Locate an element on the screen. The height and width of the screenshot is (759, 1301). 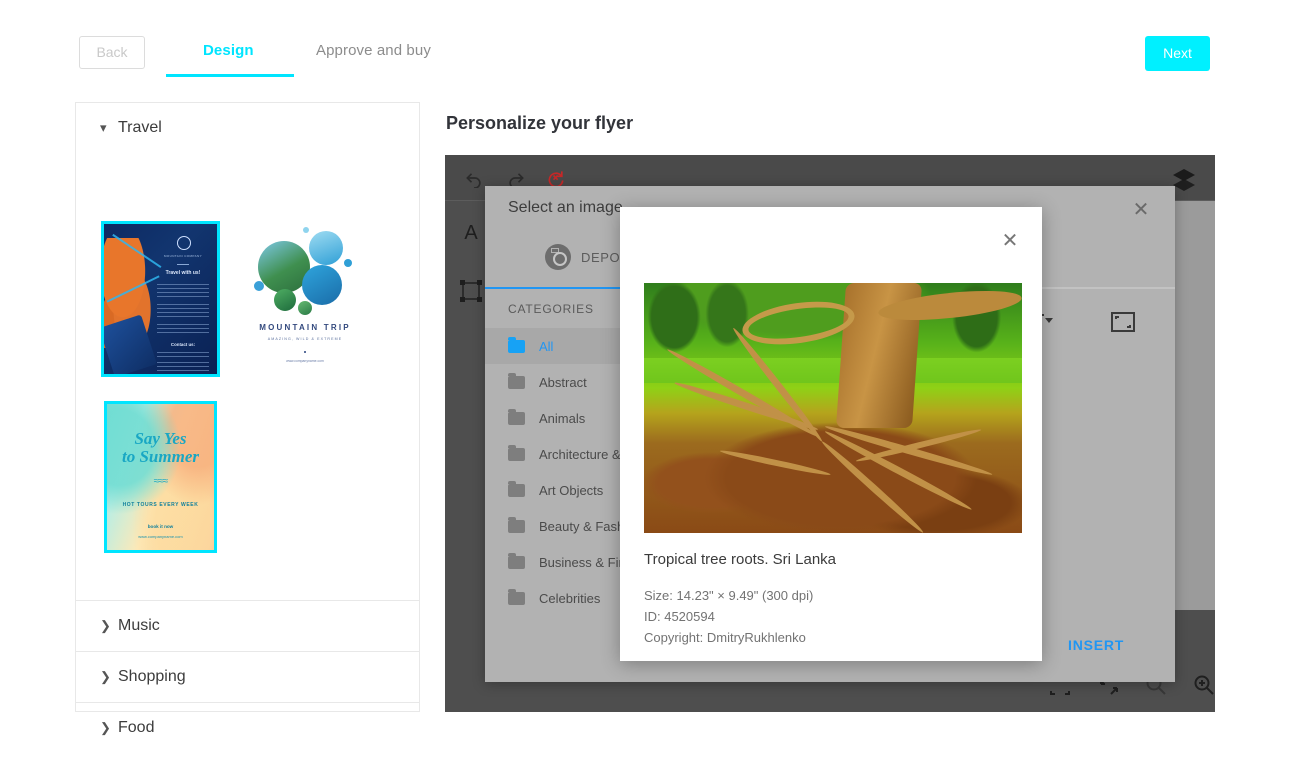
fit-icon is located at coordinates (1123, 324).